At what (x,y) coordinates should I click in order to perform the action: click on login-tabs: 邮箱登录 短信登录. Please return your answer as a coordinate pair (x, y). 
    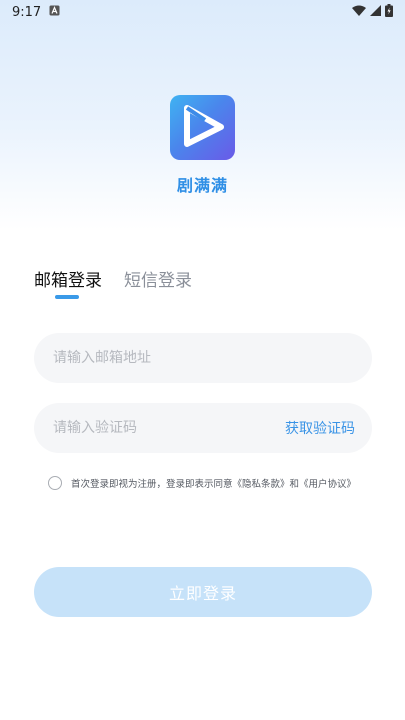
    Looking at the image, I should click on (113, 278).